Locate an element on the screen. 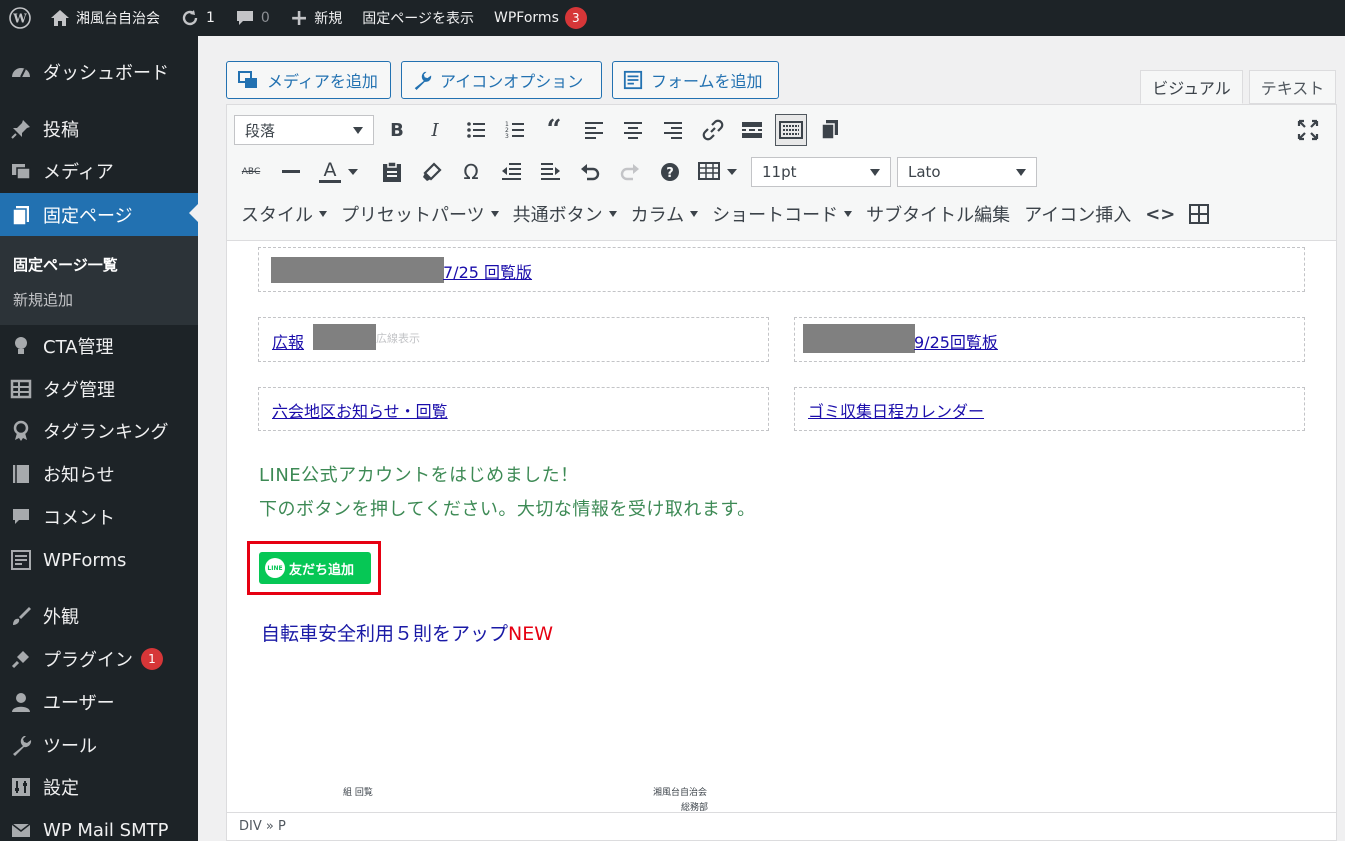  paste-text-icon is located at coordinates (392, 172).